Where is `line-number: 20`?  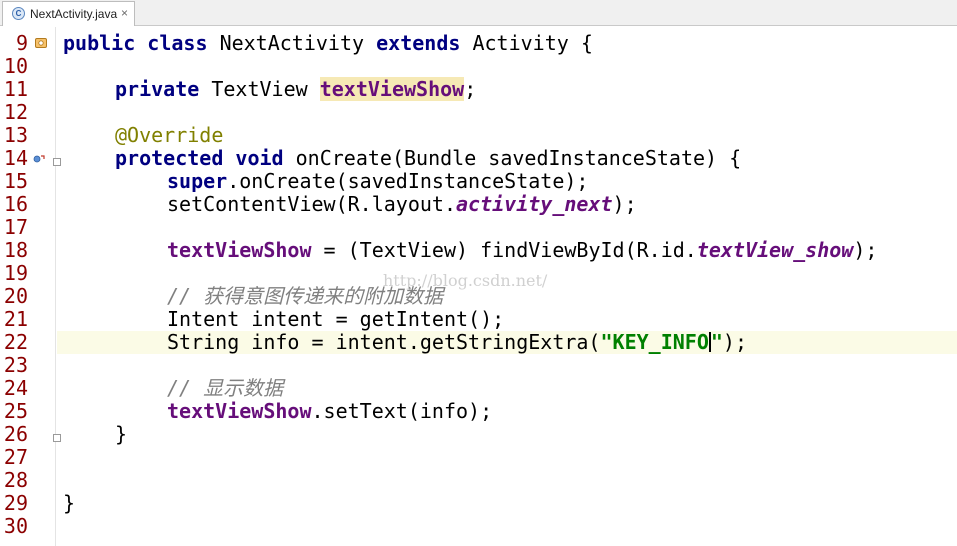 line-number: 20 is located at coordinates (15, 296).